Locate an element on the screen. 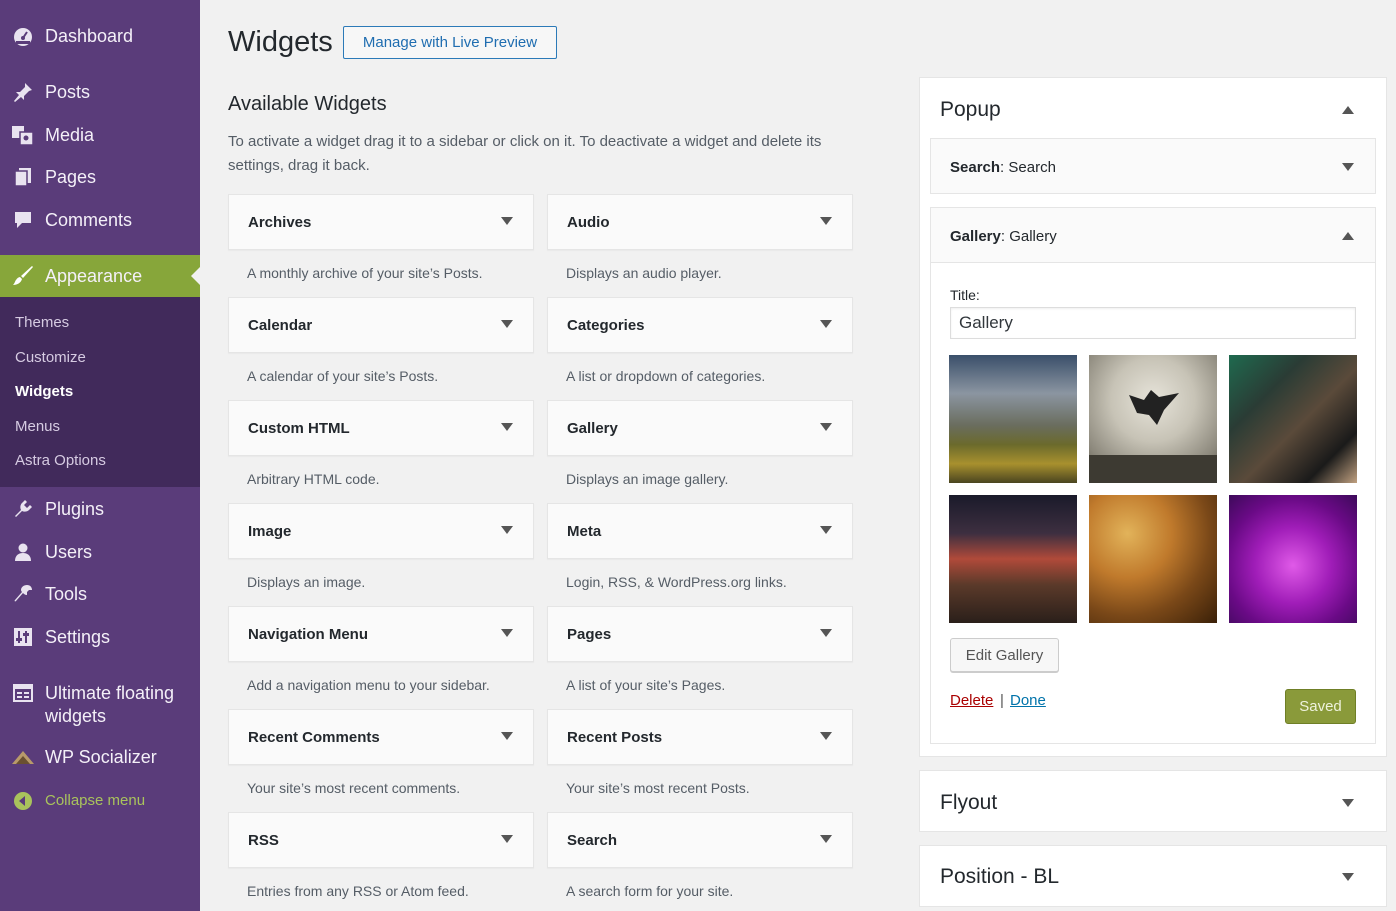  brush-icon is located at coordinates (23, 276).